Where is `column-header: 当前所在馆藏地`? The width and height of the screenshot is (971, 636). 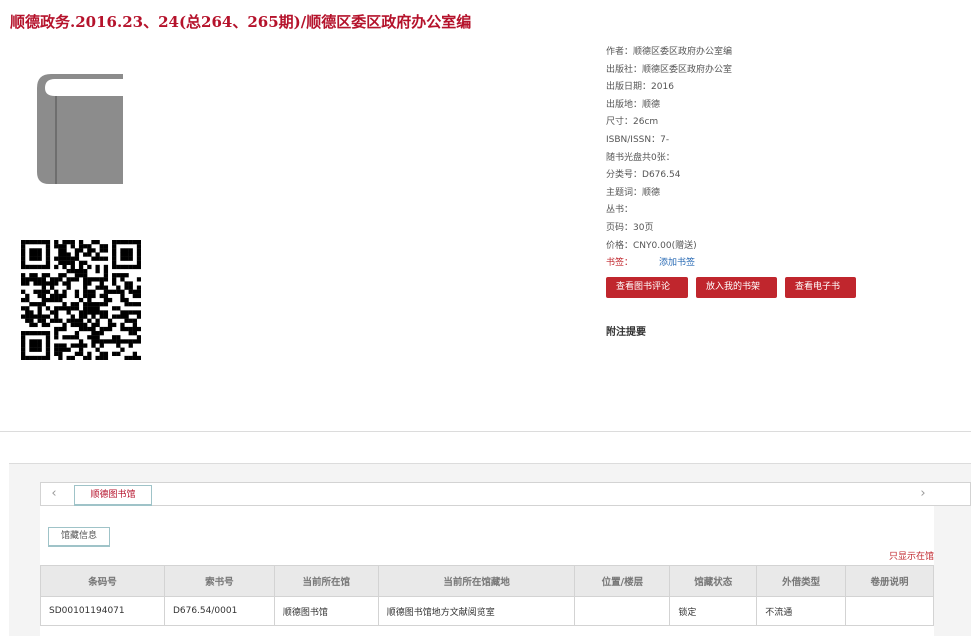 column-header: 当前所在馆藏地 is located at coordinates (476, 581).